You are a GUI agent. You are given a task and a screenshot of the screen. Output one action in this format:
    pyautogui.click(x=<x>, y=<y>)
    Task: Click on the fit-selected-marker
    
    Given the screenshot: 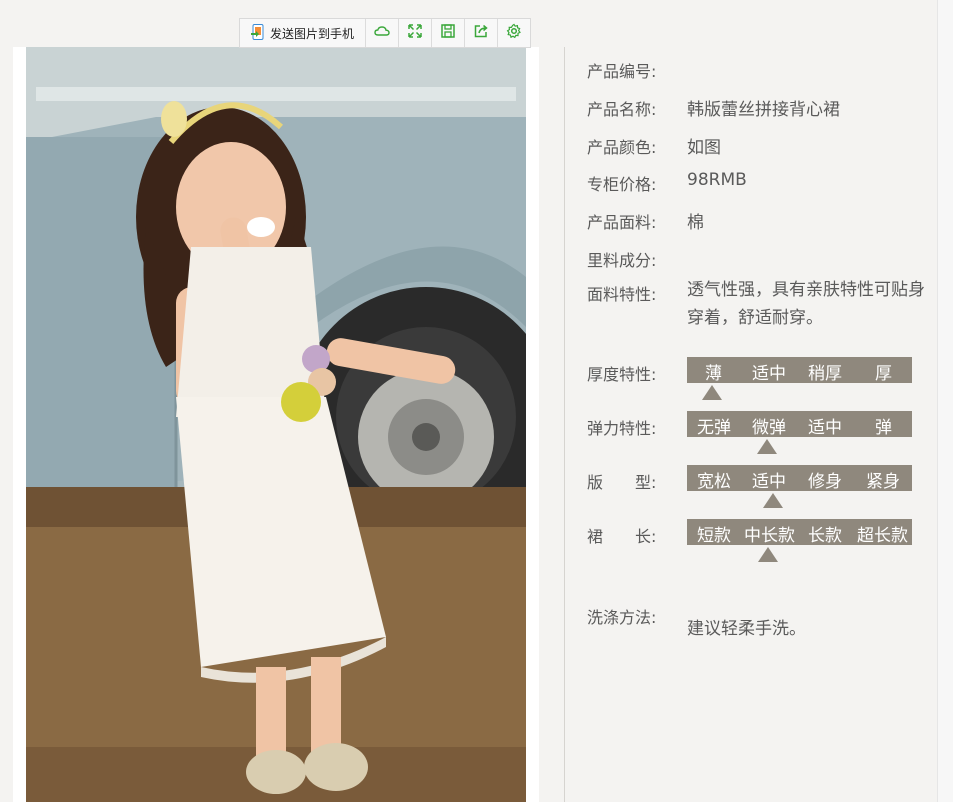 What is the action you would take?
    pyautogui.click(x=773, y=500)
    